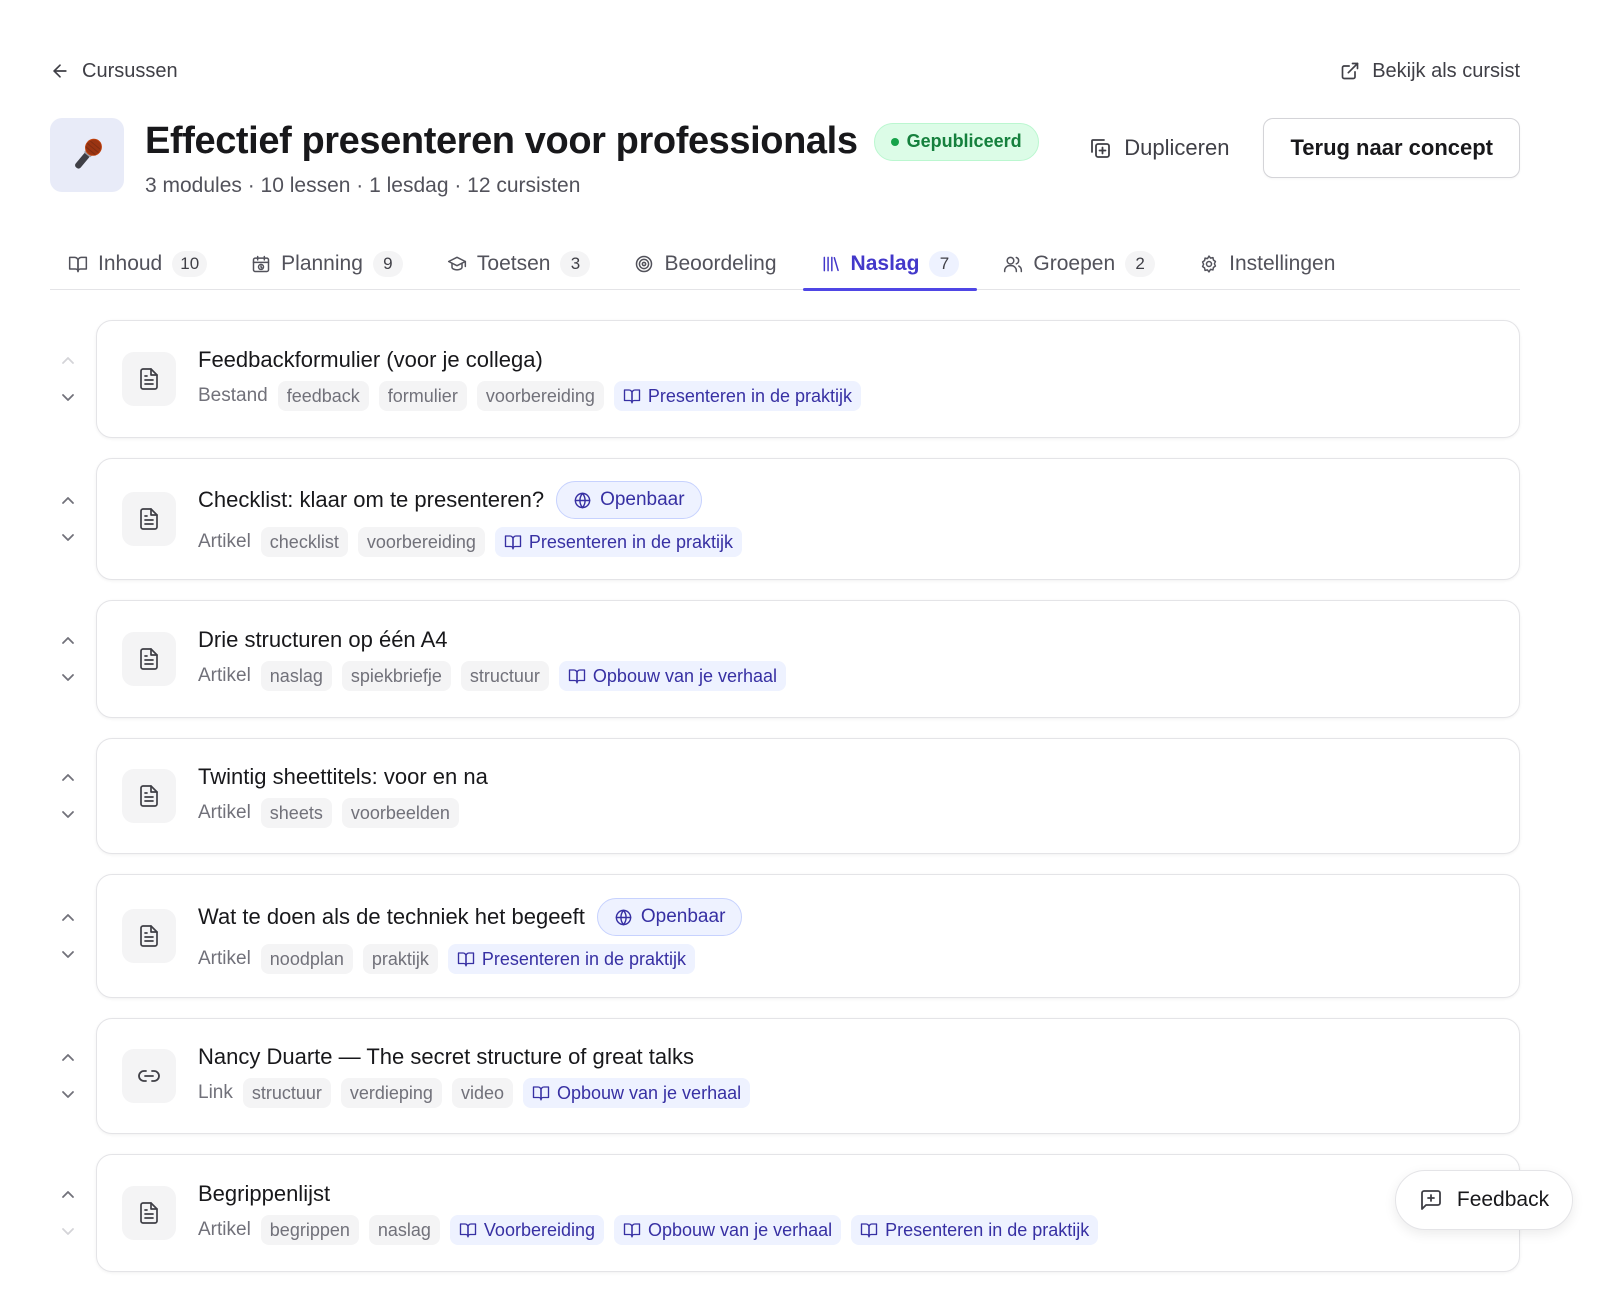  Describe the element at coordinates (391, 916) in the screenshot. I see `resource-title: Wat te doen als de techniek het begeeft` at that location.